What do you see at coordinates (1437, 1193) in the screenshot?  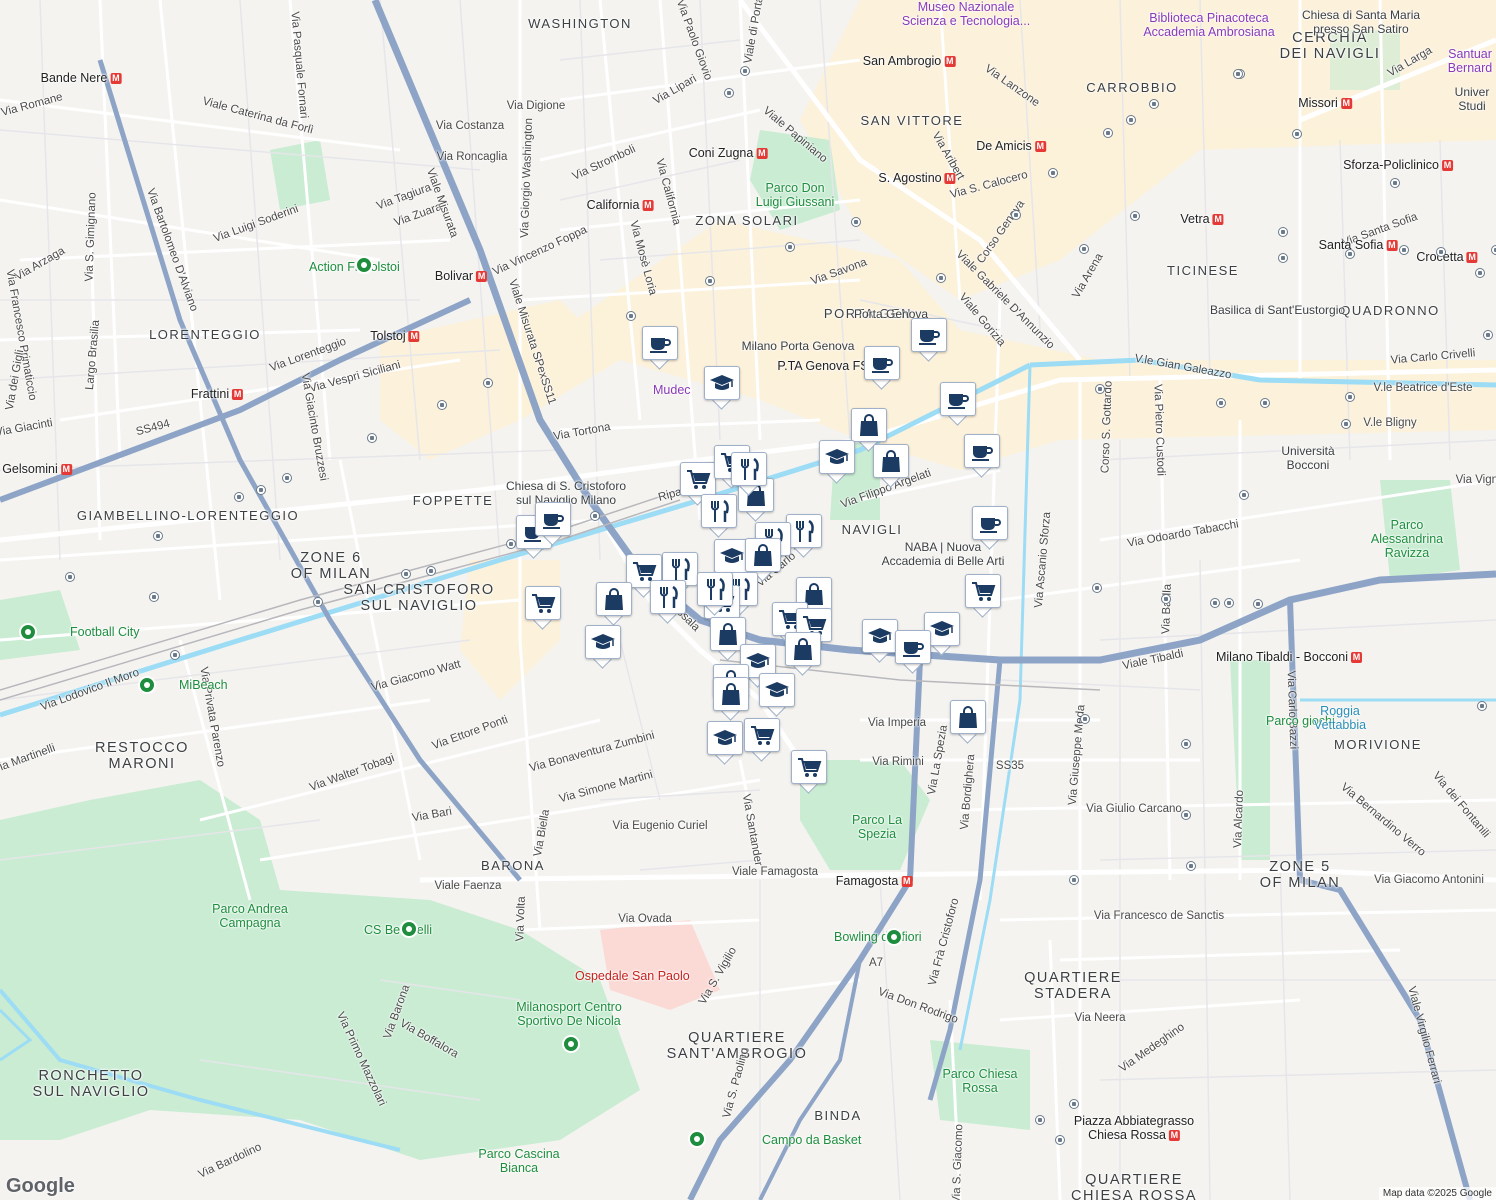 I see `map-attribution: Map data ©2025 Google` at bounding box center [1437, 1193].